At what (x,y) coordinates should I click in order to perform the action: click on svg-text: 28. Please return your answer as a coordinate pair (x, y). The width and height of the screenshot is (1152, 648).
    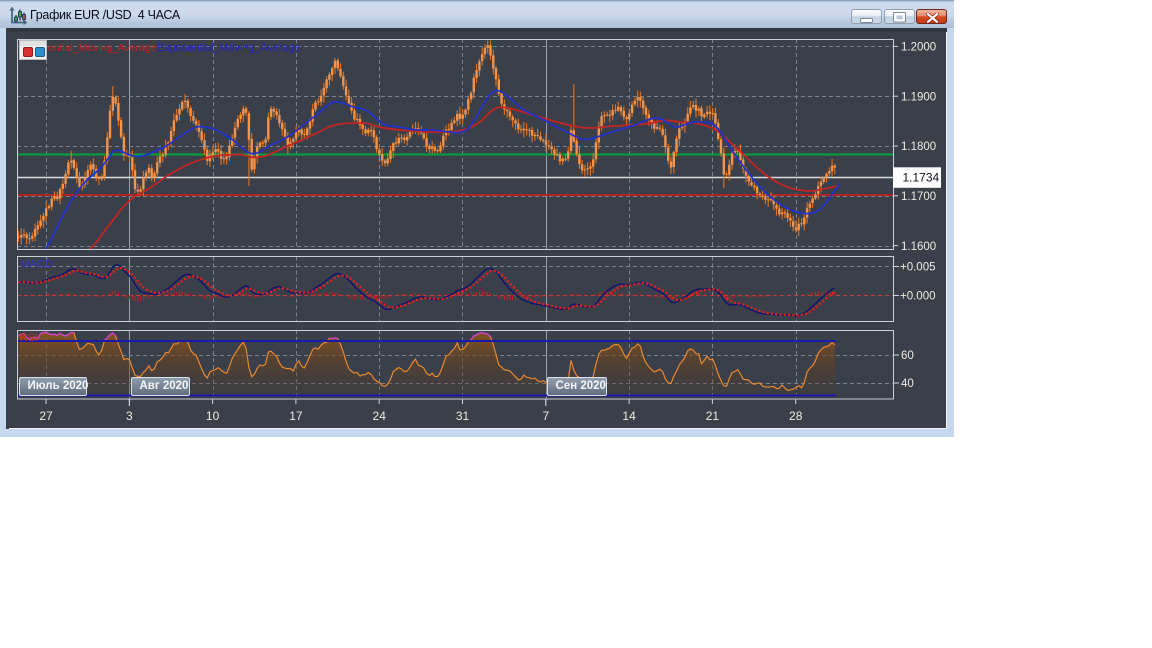
    Looking at the image, I should click on (796, 416).